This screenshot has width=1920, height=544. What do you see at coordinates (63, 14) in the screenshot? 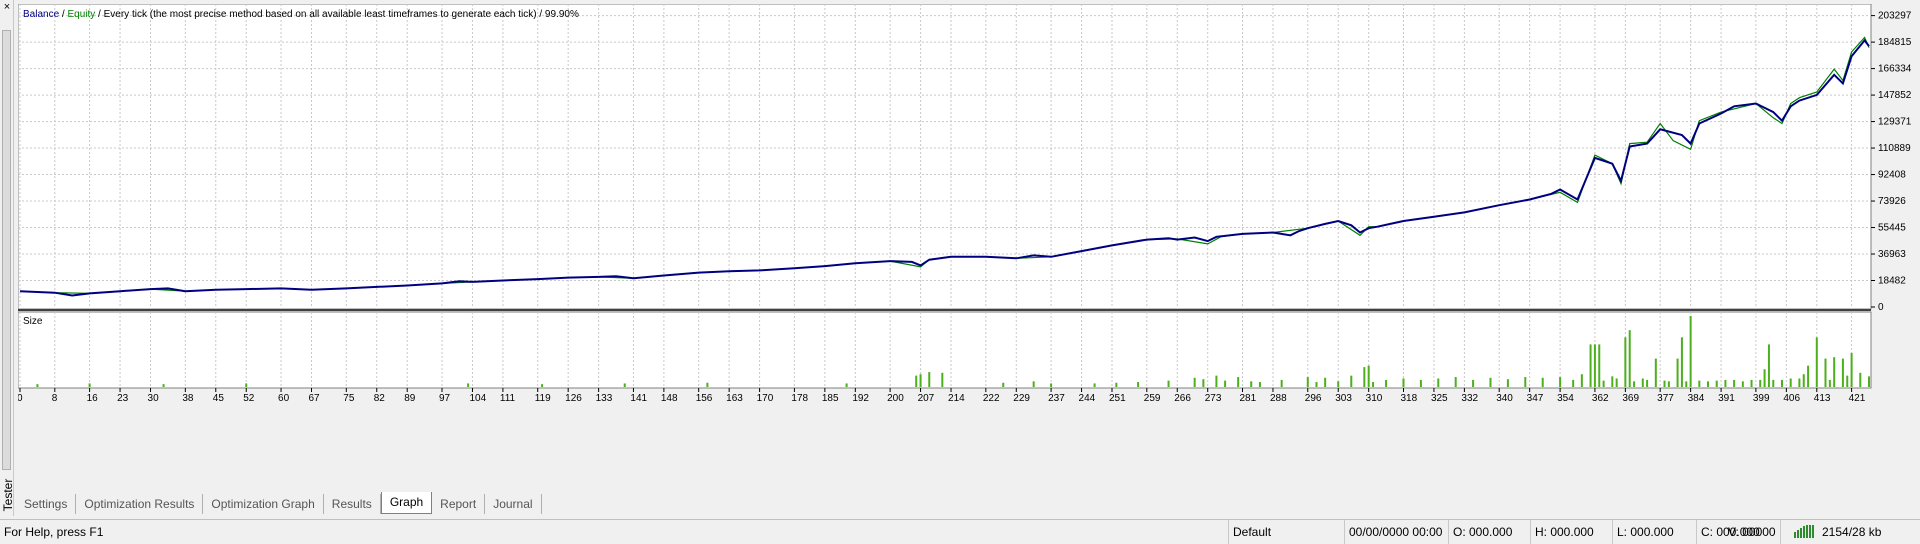
I see `legend-sep: /` at bounding box center [63, 14].